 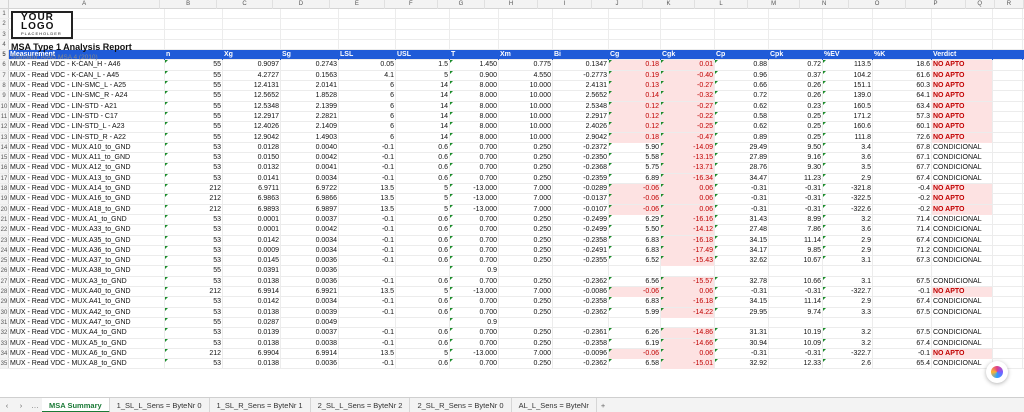 What do you see at coordinates (848, 209) in the screenshot?
I see `cell: -322.6` at bounding box center [848, 209].